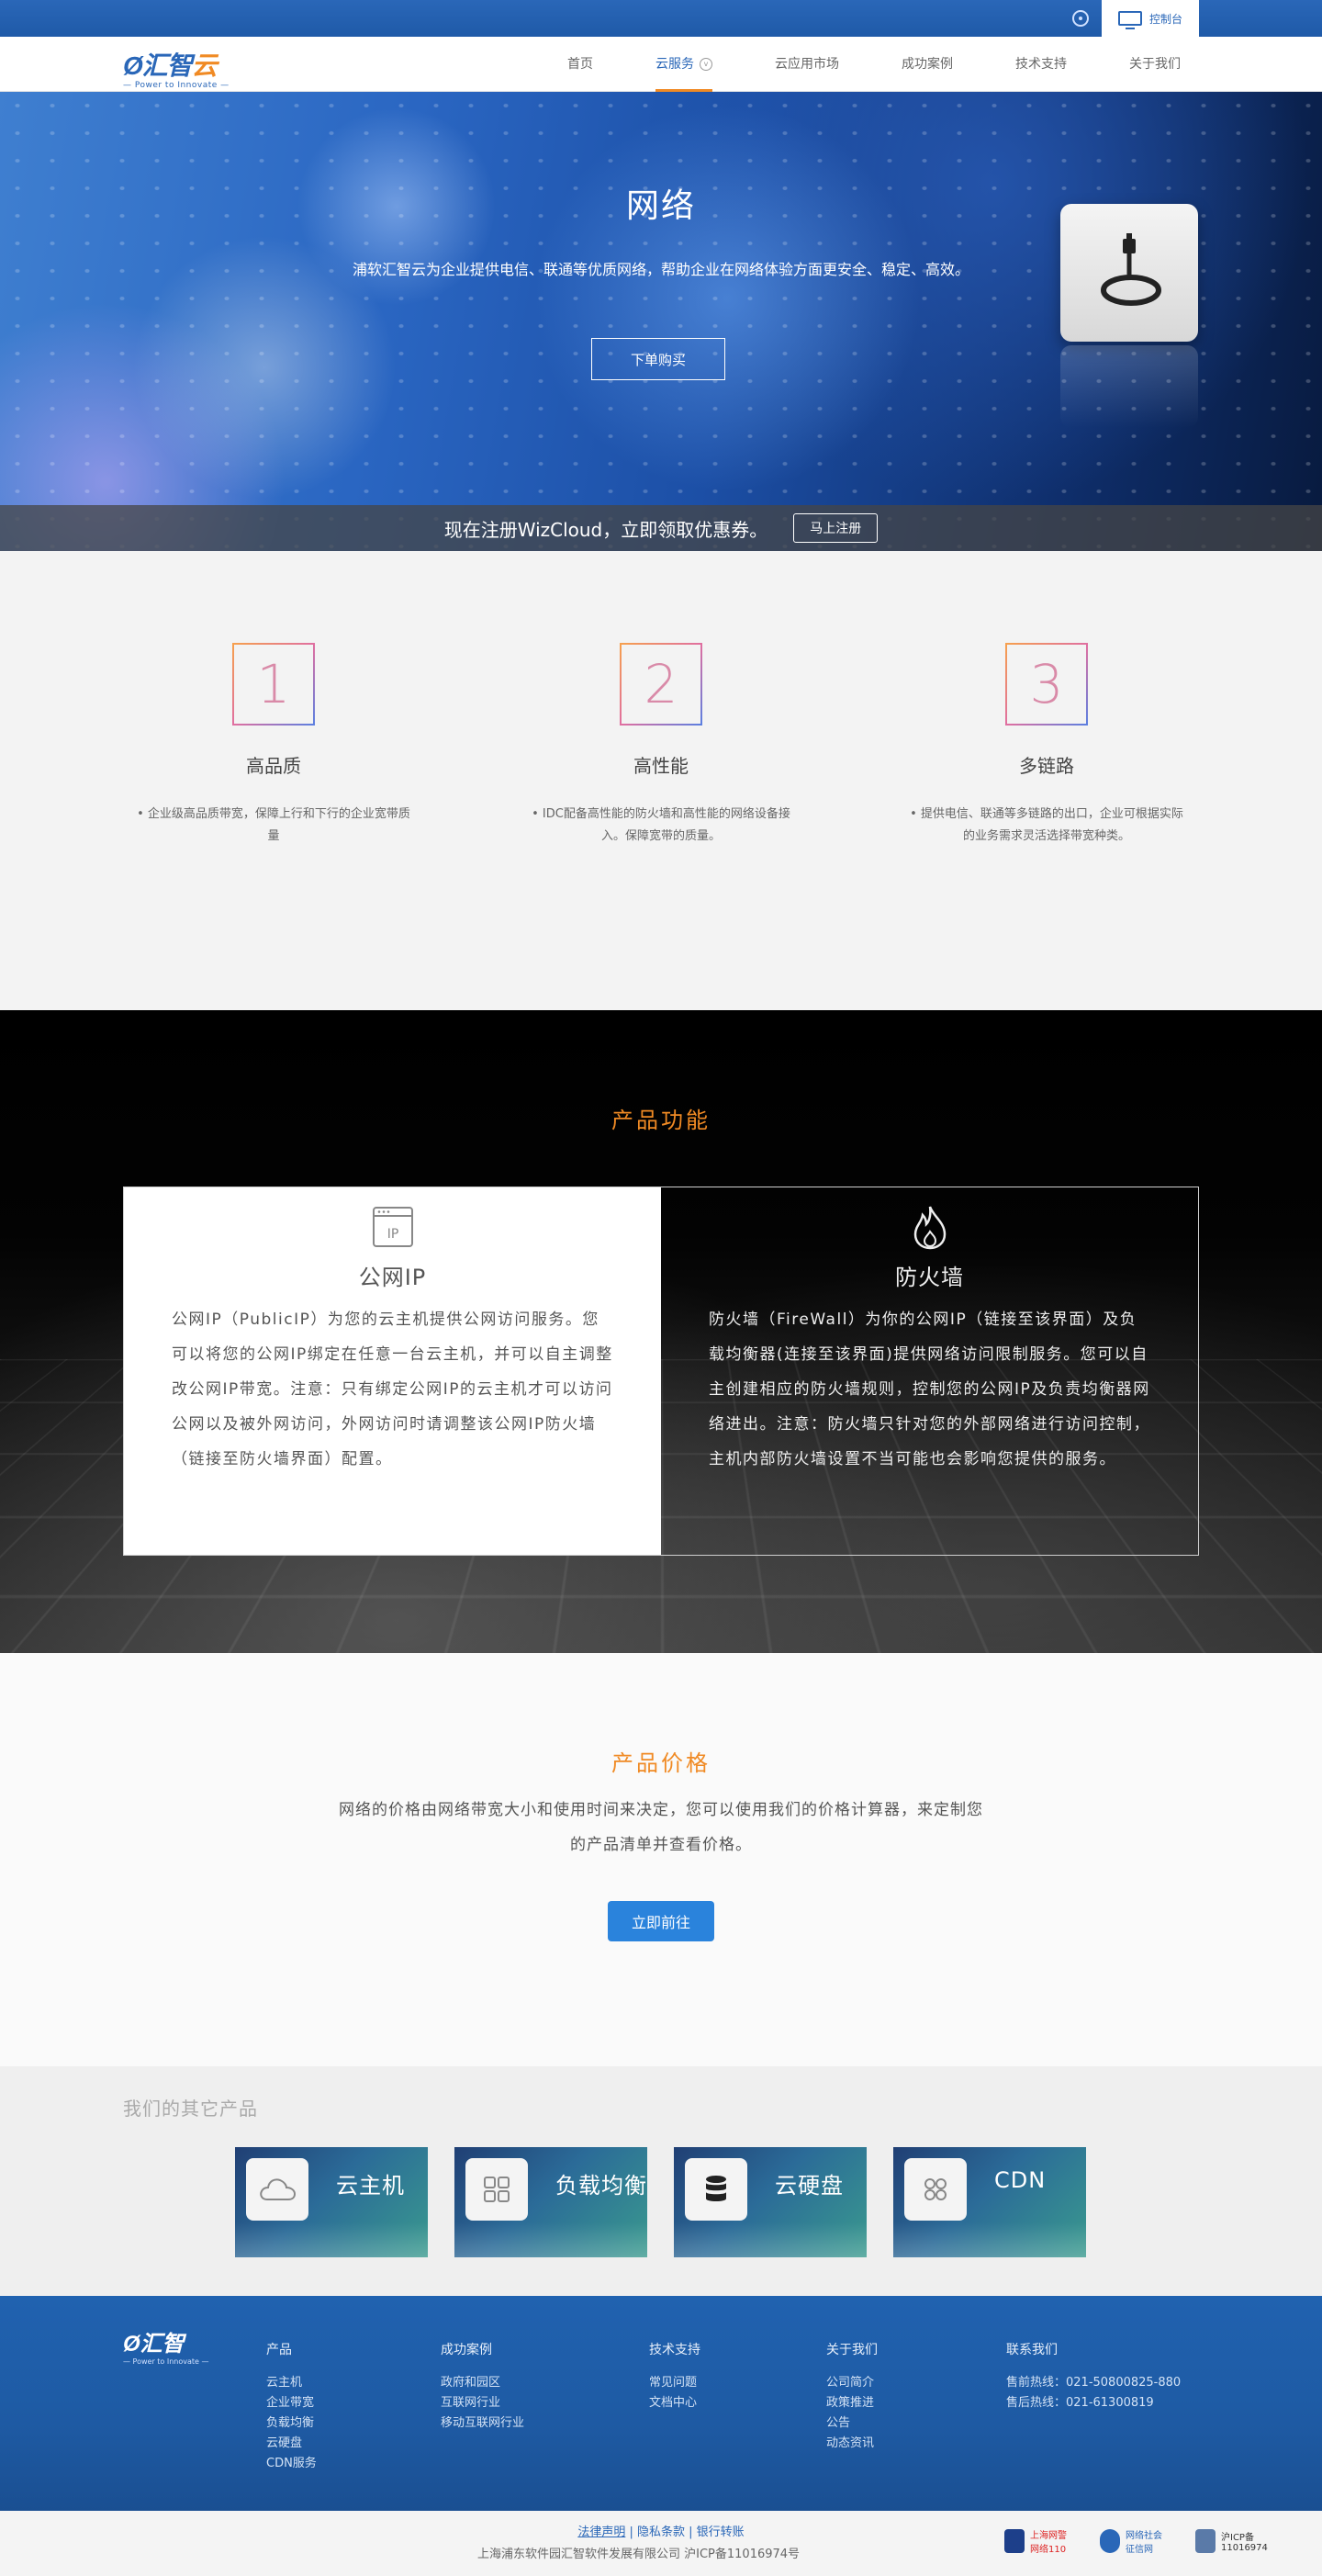 This screenshot has height=2576, width=1322. Describe the element at coordinates (661, 1921) in the screenshot. I see `go-now-button: 立即前往` at that location.